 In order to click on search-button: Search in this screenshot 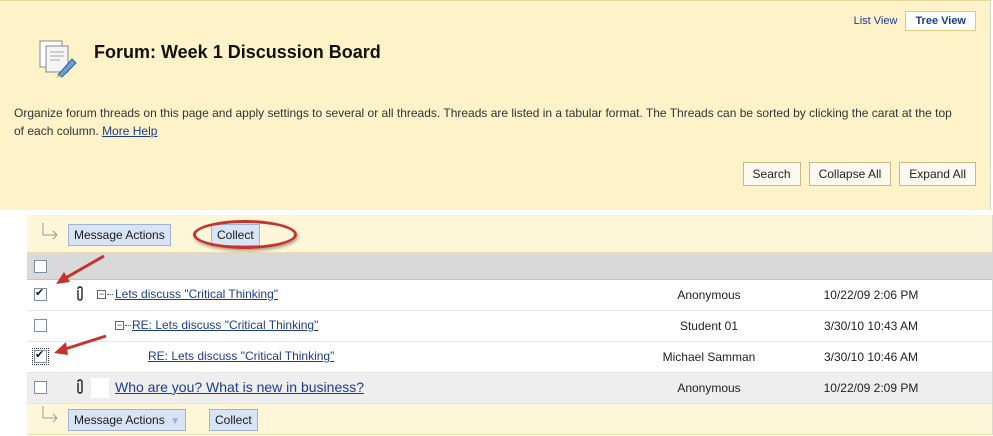, I will do `click(771, 174)`.